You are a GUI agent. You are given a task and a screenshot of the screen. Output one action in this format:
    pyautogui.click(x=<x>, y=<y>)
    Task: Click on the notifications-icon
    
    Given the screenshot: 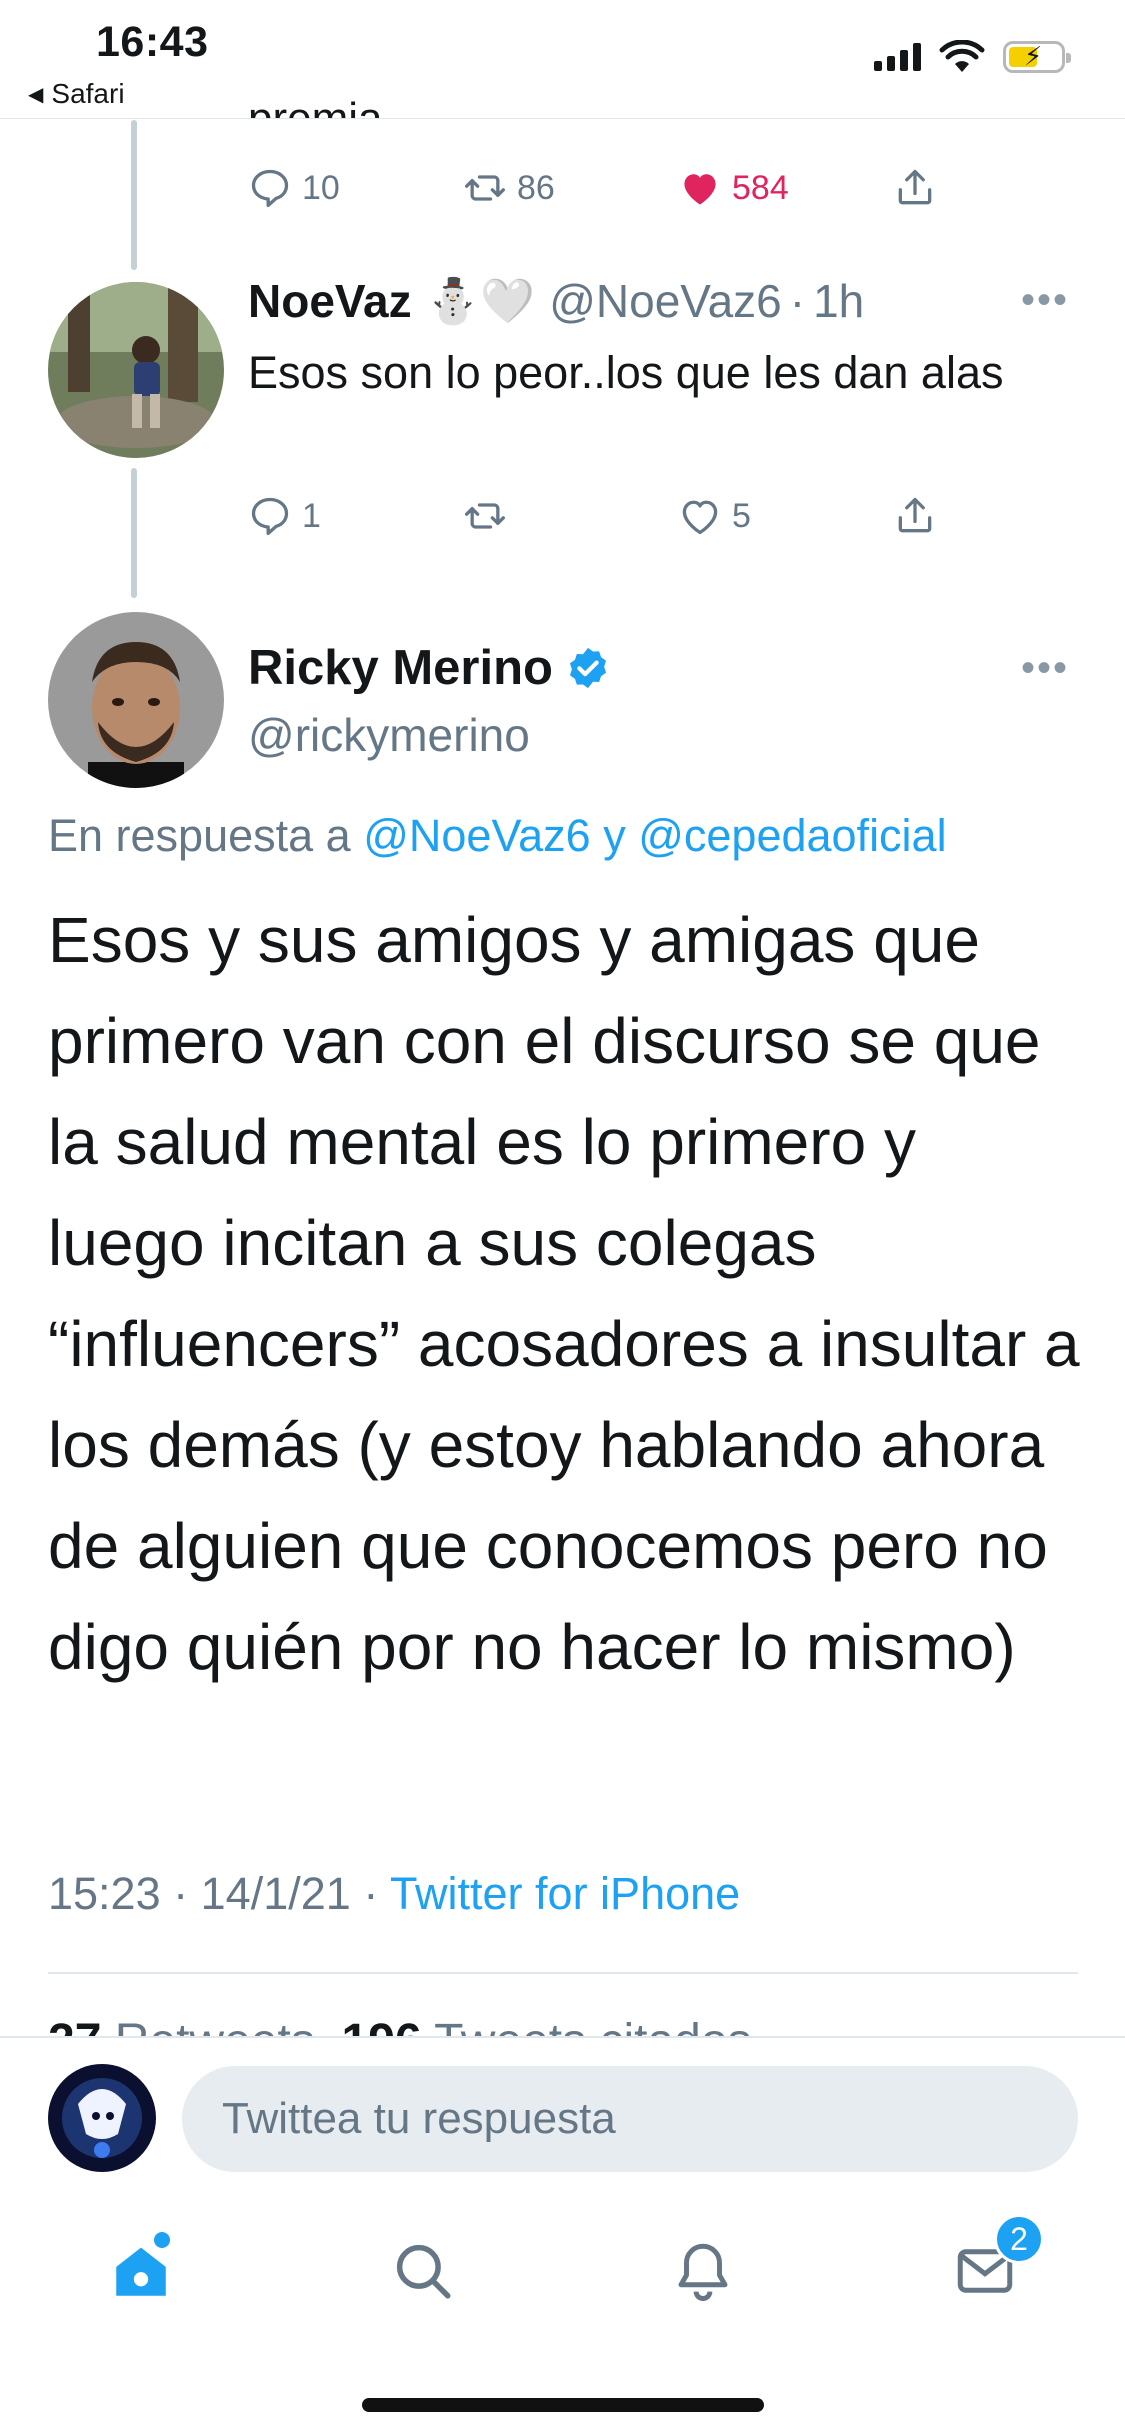 What is the action you would take?
    pyautogui.click(x=703, y=2272)
    